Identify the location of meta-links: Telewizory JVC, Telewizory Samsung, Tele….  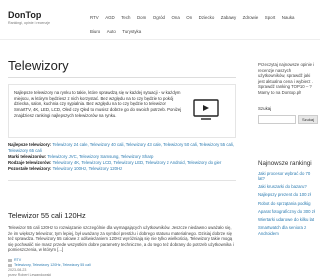
(100, 156).